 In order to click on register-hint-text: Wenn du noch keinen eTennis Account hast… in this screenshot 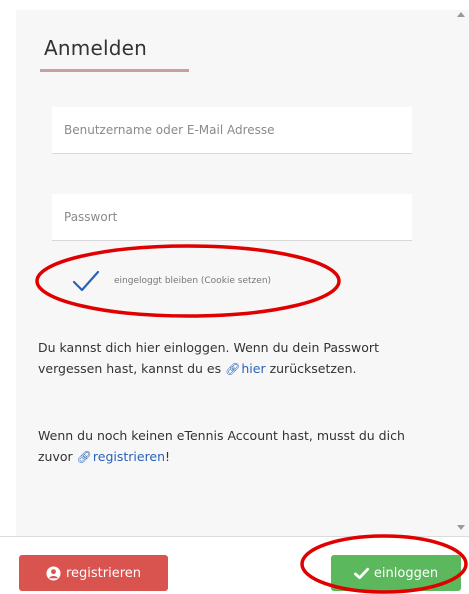, I will do `click(228, 446)`.